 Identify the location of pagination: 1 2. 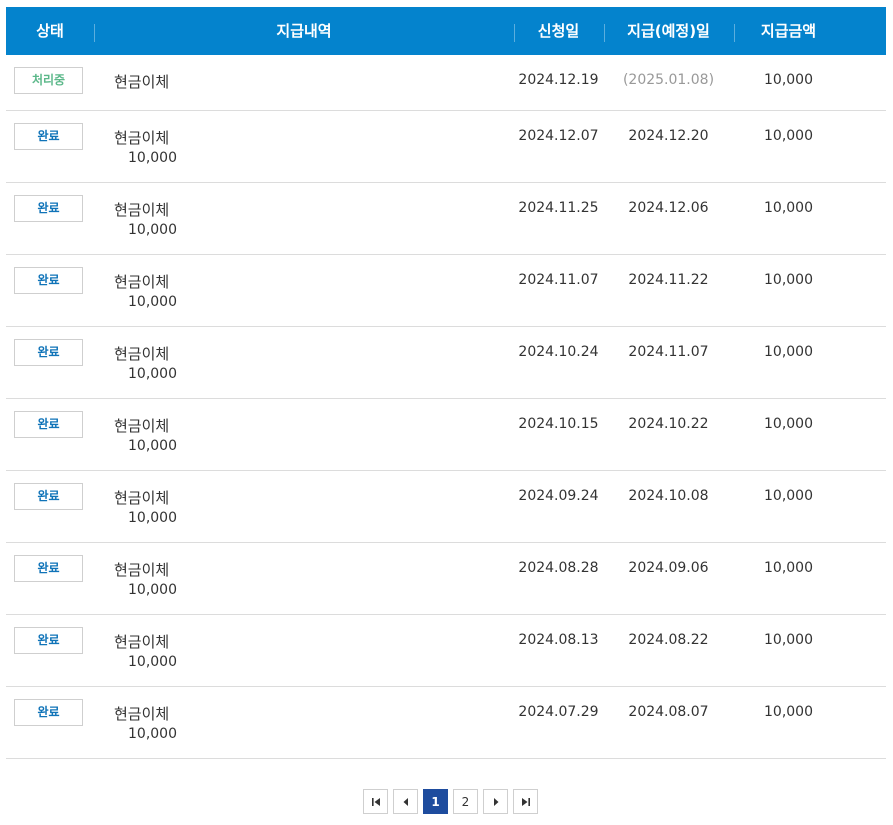
(450, 801).